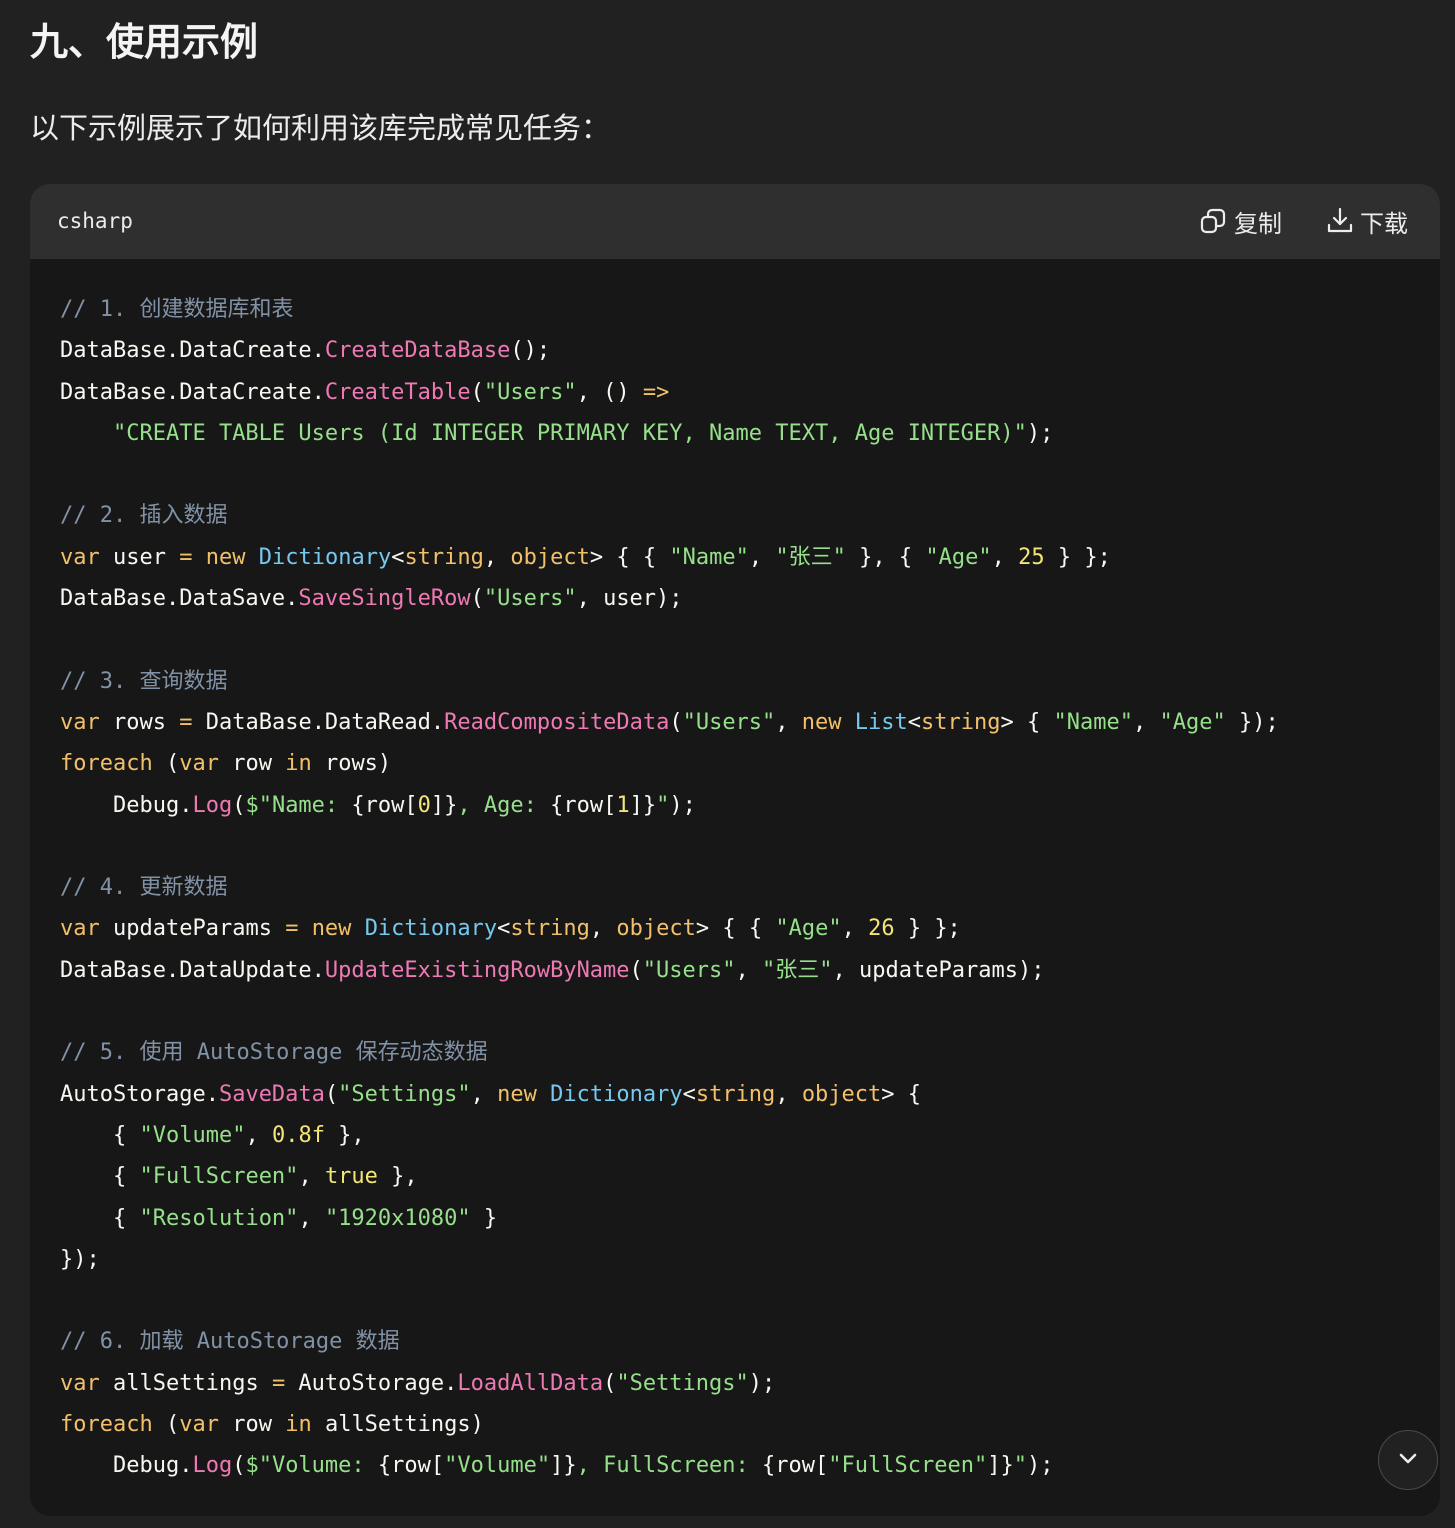 Image resolution: width=1455 pixels, height=1528 pixels. What do you see at coordinates (1031, 557) in the screenshot?
I see `code-token: 25` at bounding box center [1031, 557].